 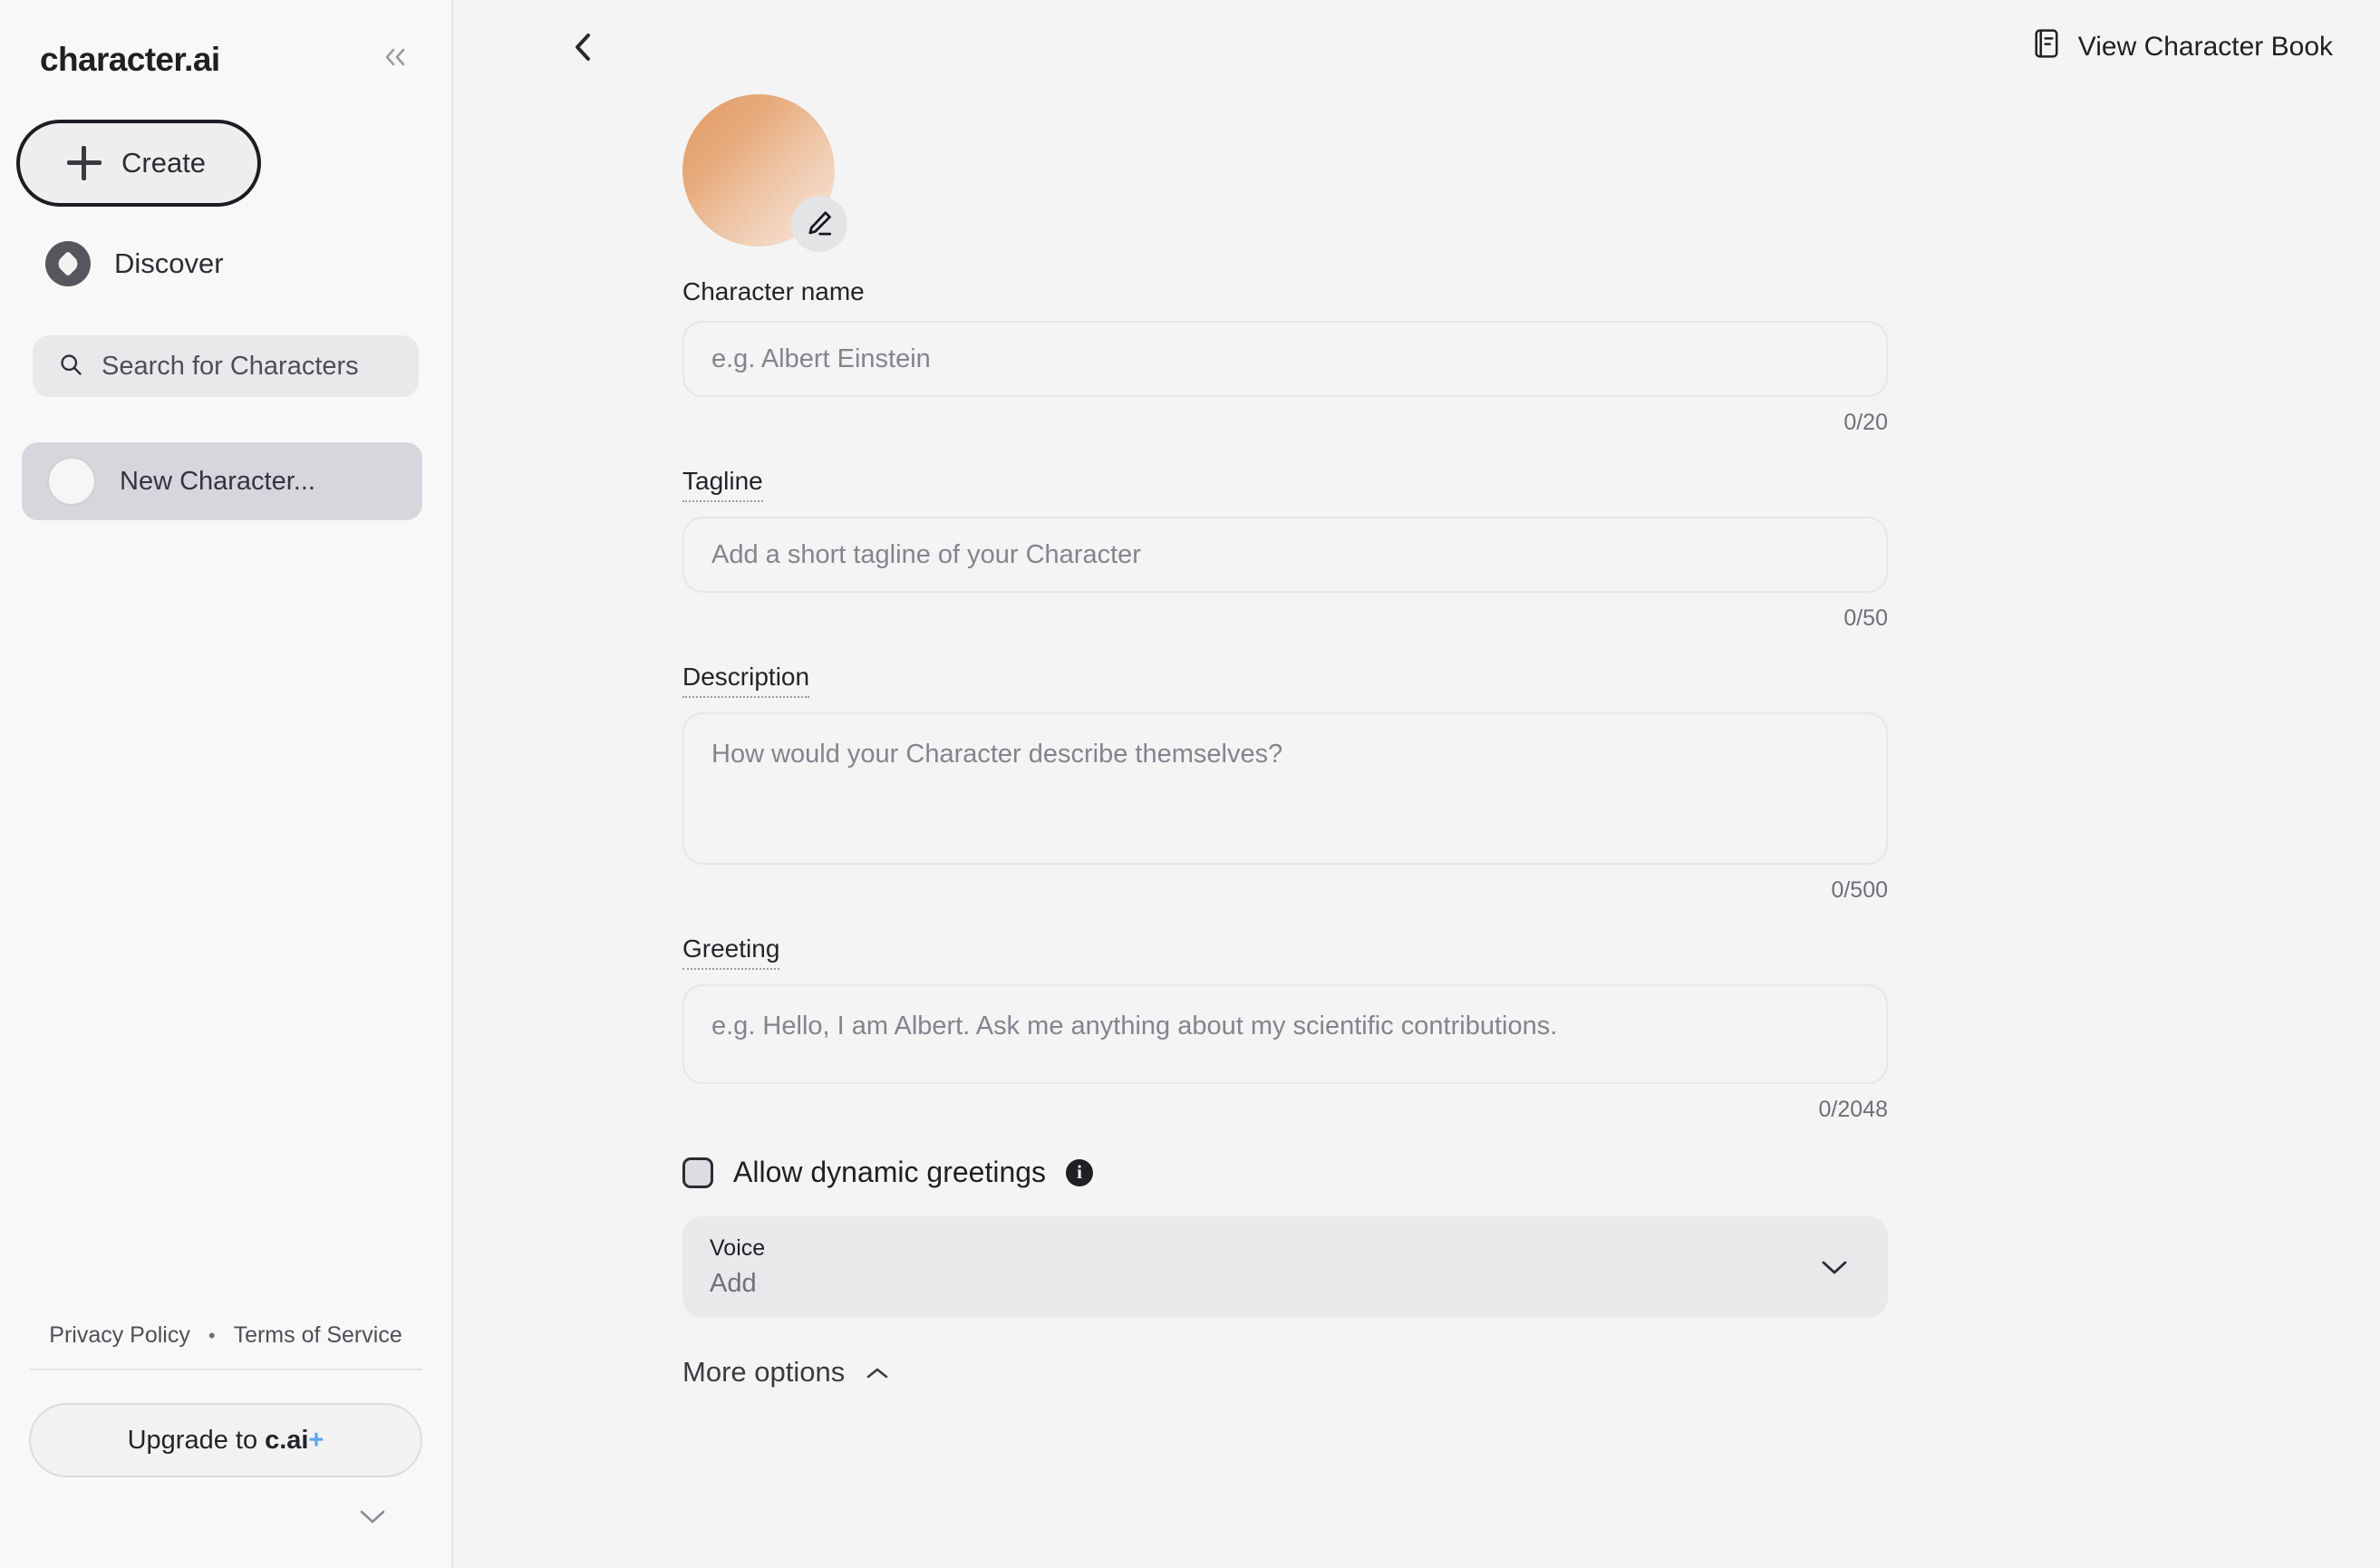 What do you see at coordinates (773, 291) in the screenshot?
I see `character-name-label: Character name` at bounding box center [773, 291].